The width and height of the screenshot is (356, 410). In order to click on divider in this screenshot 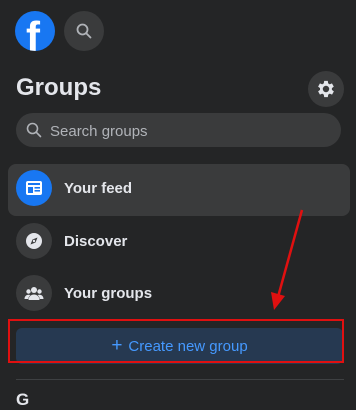, I will do `click(180, 379)`.